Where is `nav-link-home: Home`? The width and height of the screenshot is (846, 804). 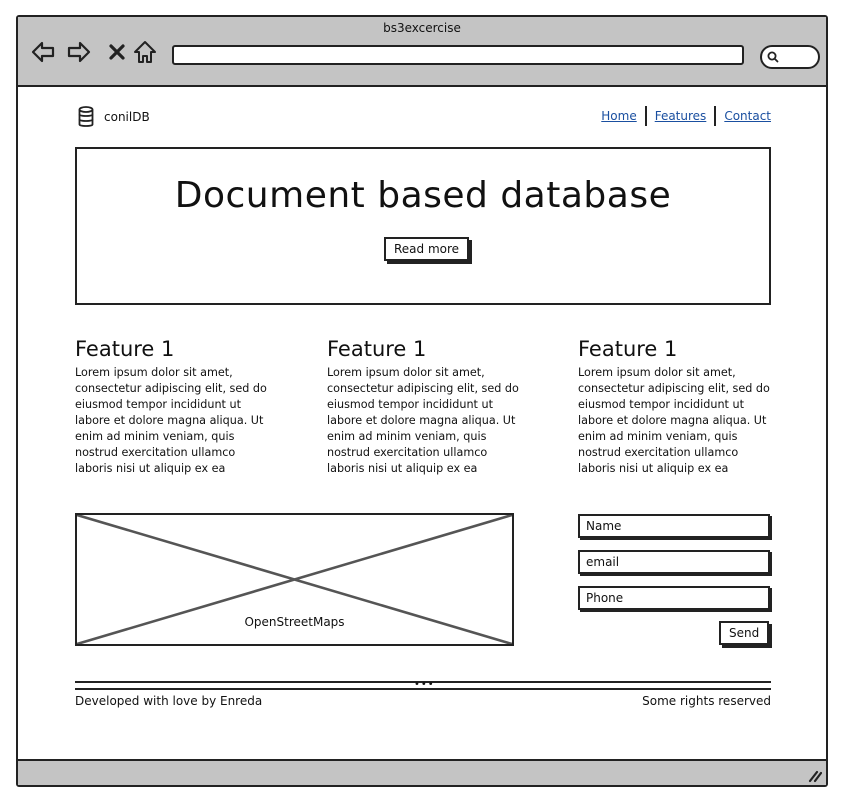
nav-link-home: Home is located at coordinates (618, 116).